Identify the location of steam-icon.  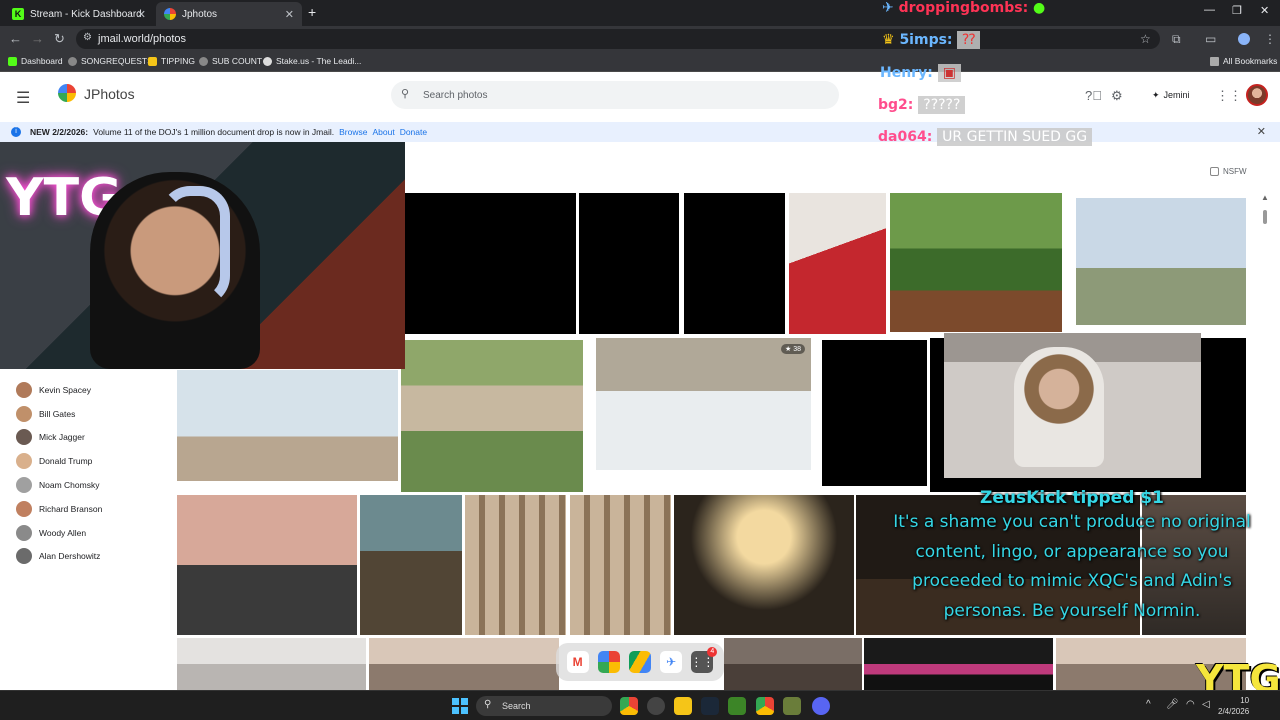
(710, 706).